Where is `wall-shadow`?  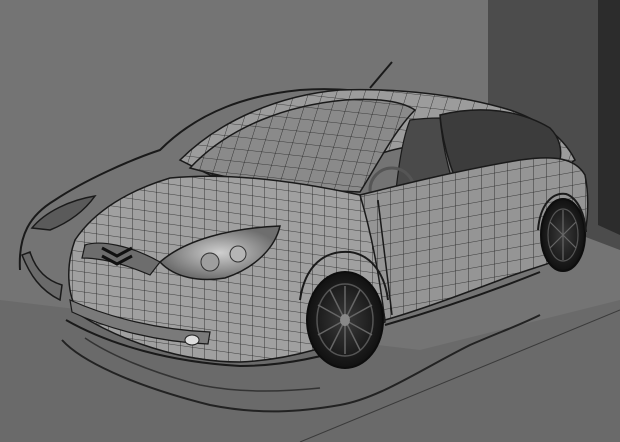 wall-shadow is located at coordinates (609, 117).